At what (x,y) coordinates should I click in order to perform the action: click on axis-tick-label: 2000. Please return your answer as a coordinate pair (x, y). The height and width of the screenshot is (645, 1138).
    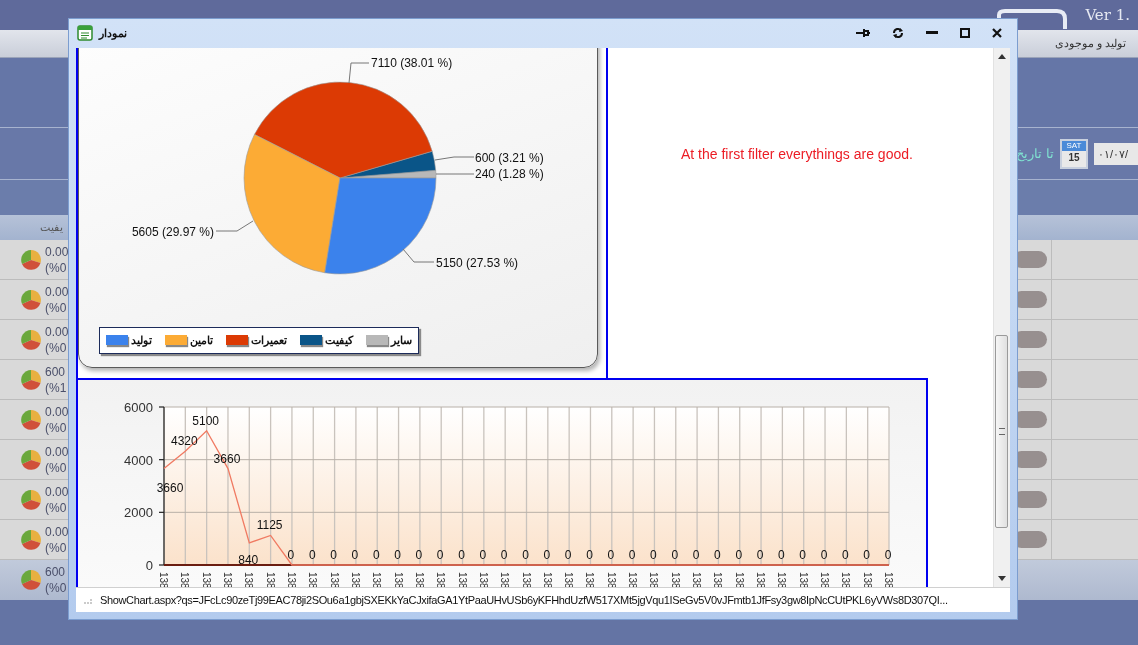
    Looking at the image, I should click on (138, 513).